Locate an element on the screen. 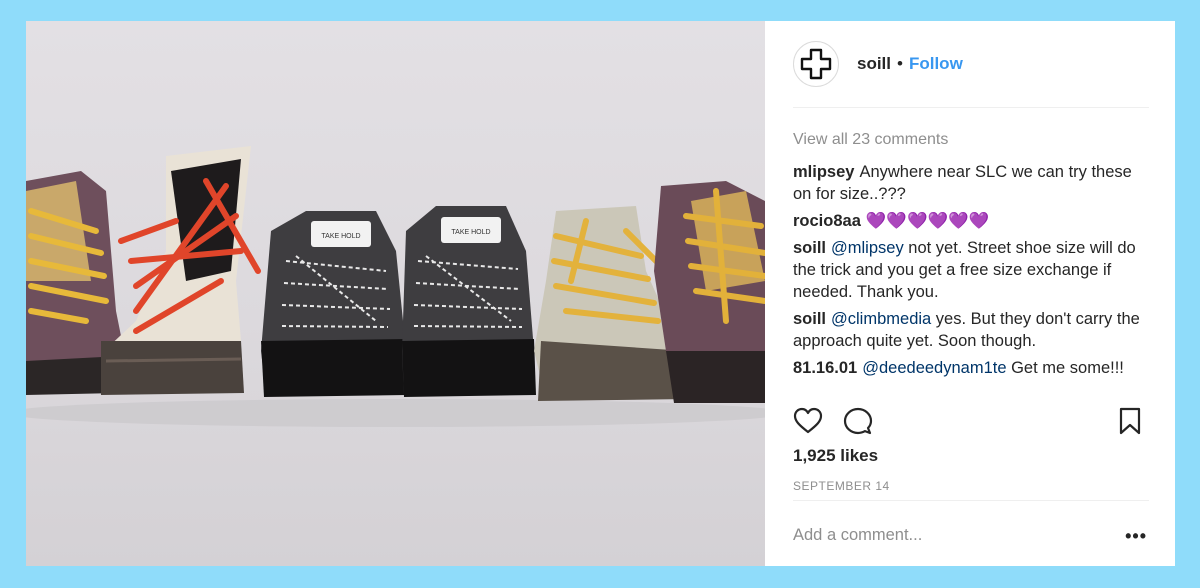 This screenshot has width=1200, height=588. comment-item: rocio8aa 💜💜💜💜💜💜 is located at coordinates (971, 221).